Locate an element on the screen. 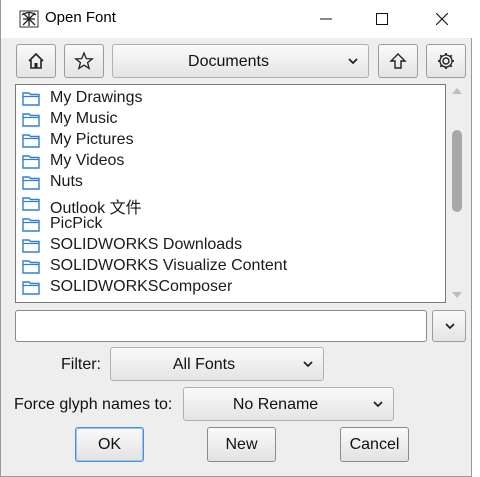  list-item-label: My Pictures is located at coordinates (92, 139).